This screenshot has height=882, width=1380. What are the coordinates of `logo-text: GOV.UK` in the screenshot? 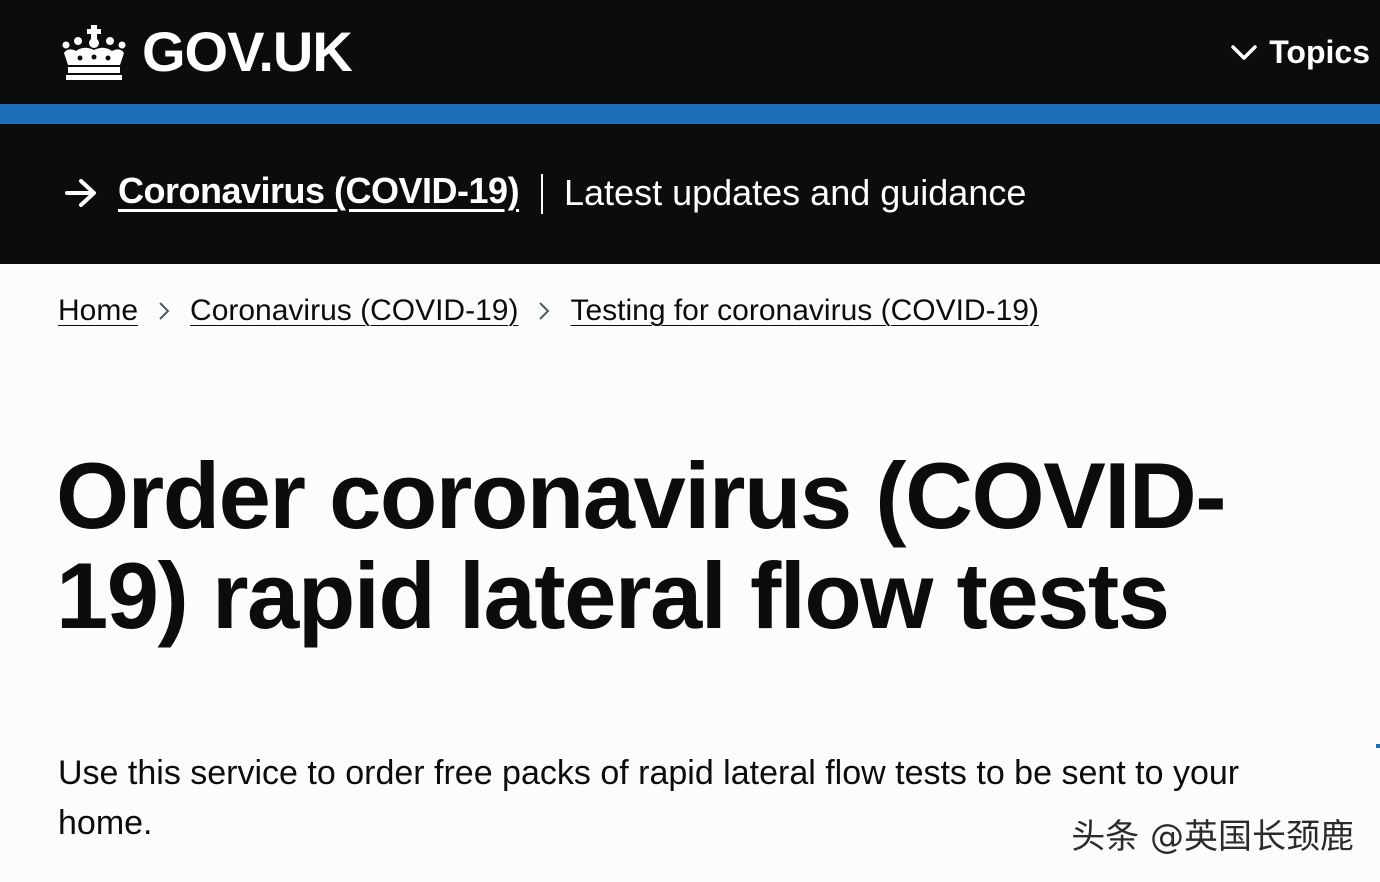 It's located at (247, 51).